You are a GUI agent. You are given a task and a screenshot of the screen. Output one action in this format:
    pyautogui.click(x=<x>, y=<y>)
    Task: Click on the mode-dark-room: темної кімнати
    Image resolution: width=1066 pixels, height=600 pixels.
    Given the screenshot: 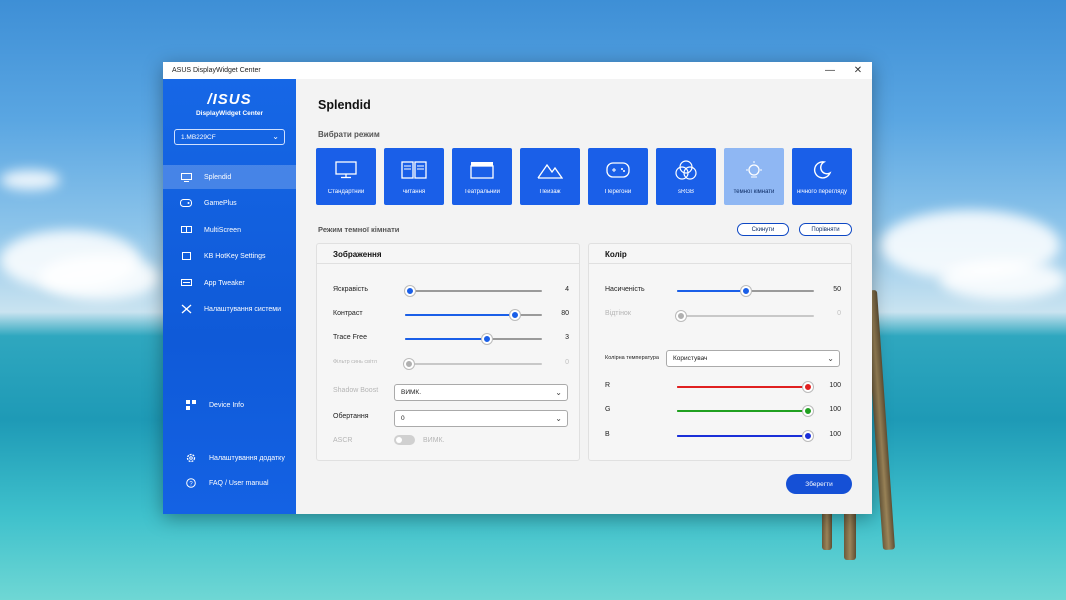 What is the action you would take?
    pyautogui.click(x=754, y=176)
    